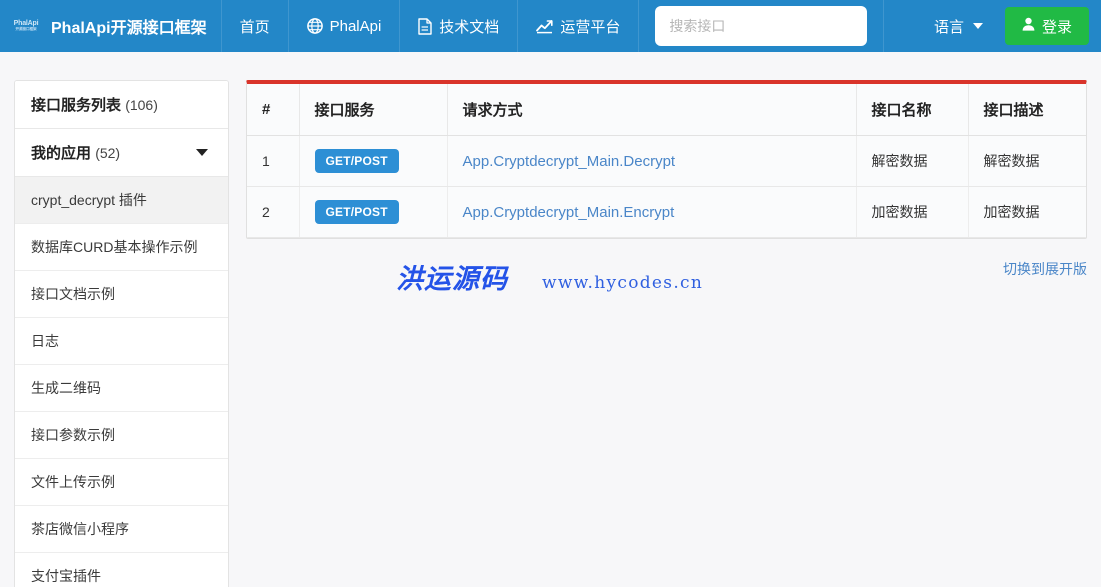  I want to click on top-navbar: PhalApi 开源接口框架 PhalApi开源接口框架 首页 PhalApi, so click(550, 26).